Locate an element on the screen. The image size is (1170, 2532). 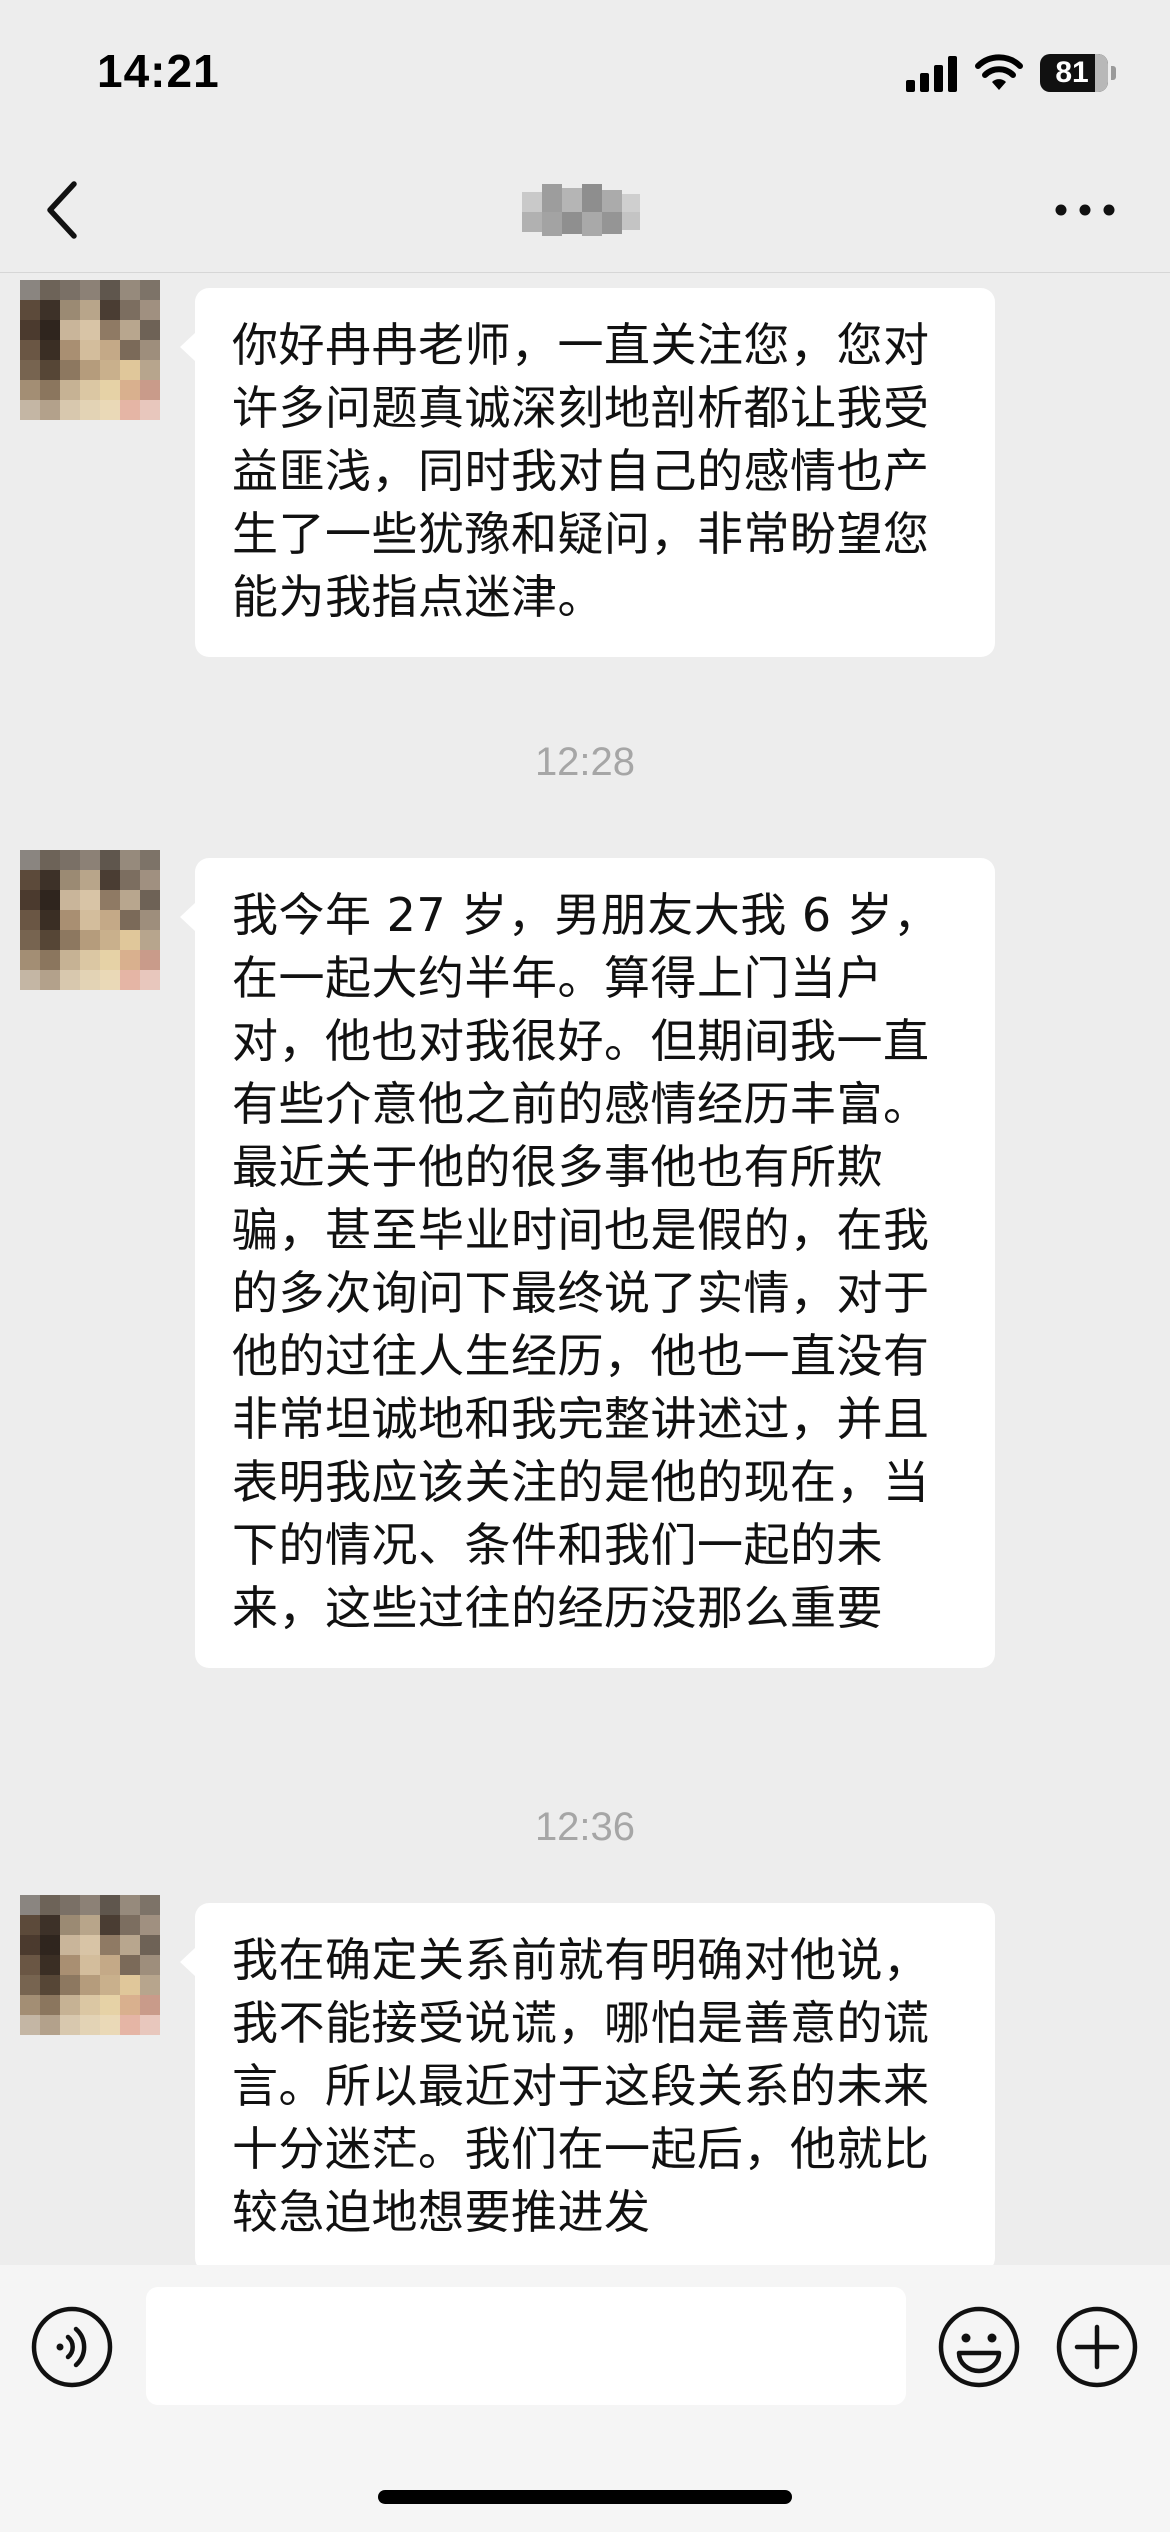
wifi-icon is located at coordinates (999, 72).